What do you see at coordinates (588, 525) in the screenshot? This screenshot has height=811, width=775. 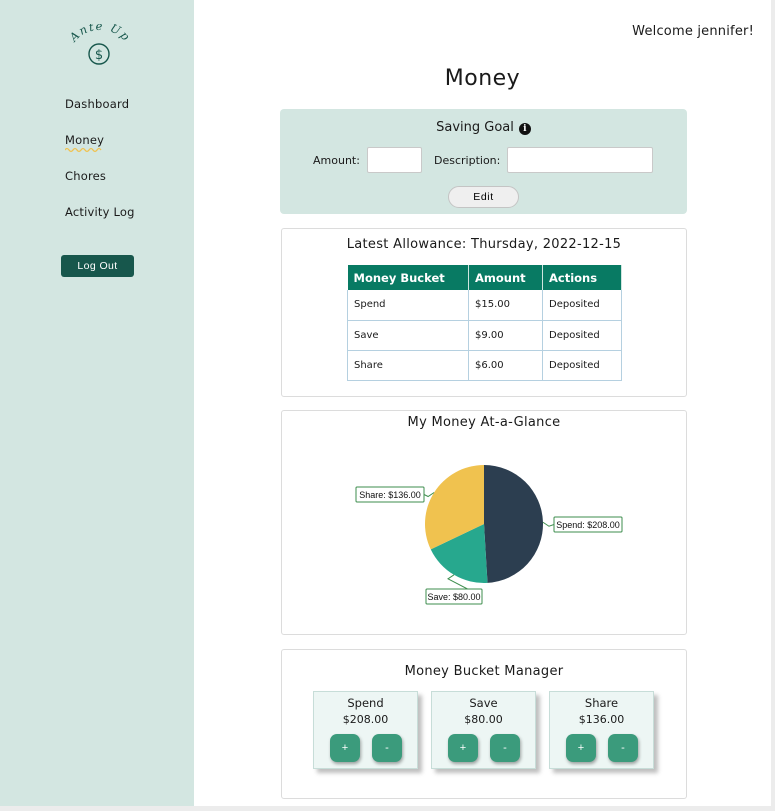 I see `pie-data-label: Spend: $208.00` at bounding box center [588, 525].